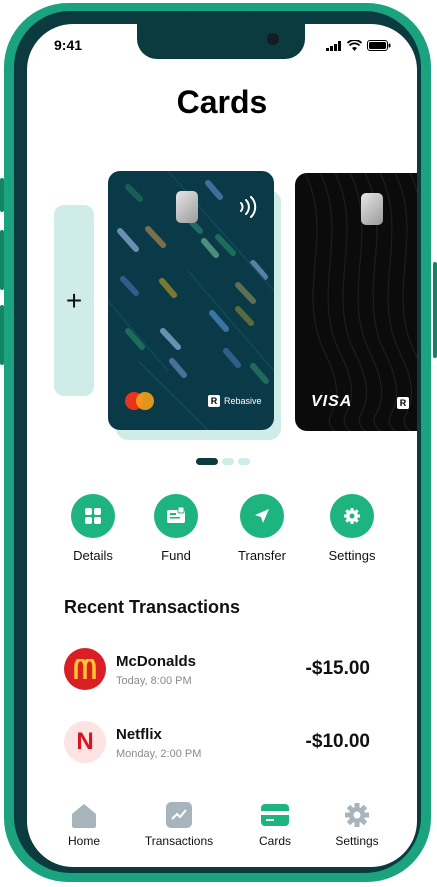 This screenshot has height=887, width=437. Describe the element at coordinates (248, 207) in the screenshot. I see `contactless-icon` at that location.